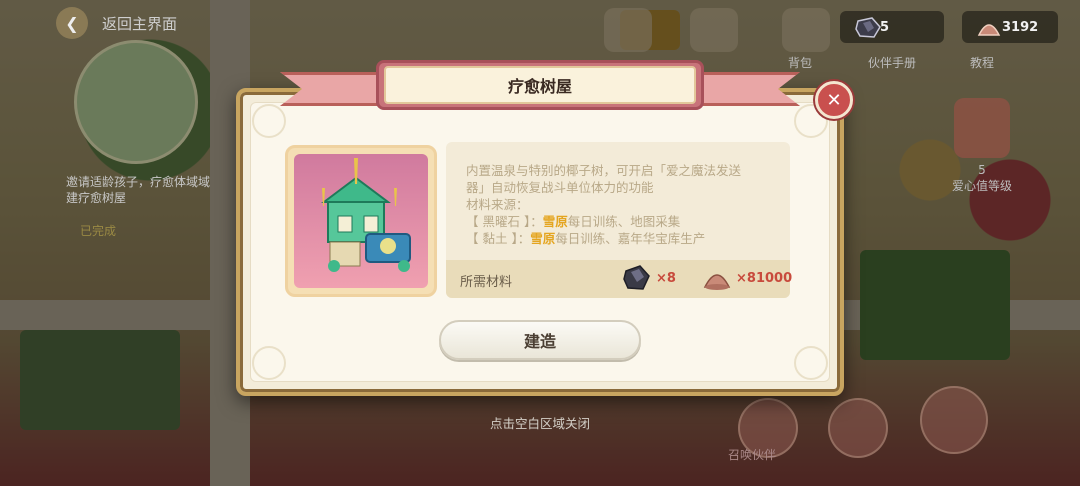 The width and height of the screenshot is (1080, 486). I want to click on build-label: 建造, so click(539, 341).